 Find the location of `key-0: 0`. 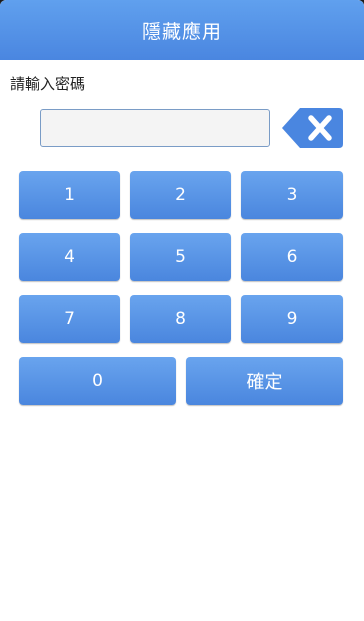

key-0: 0 is located at coordinates (97, 381).